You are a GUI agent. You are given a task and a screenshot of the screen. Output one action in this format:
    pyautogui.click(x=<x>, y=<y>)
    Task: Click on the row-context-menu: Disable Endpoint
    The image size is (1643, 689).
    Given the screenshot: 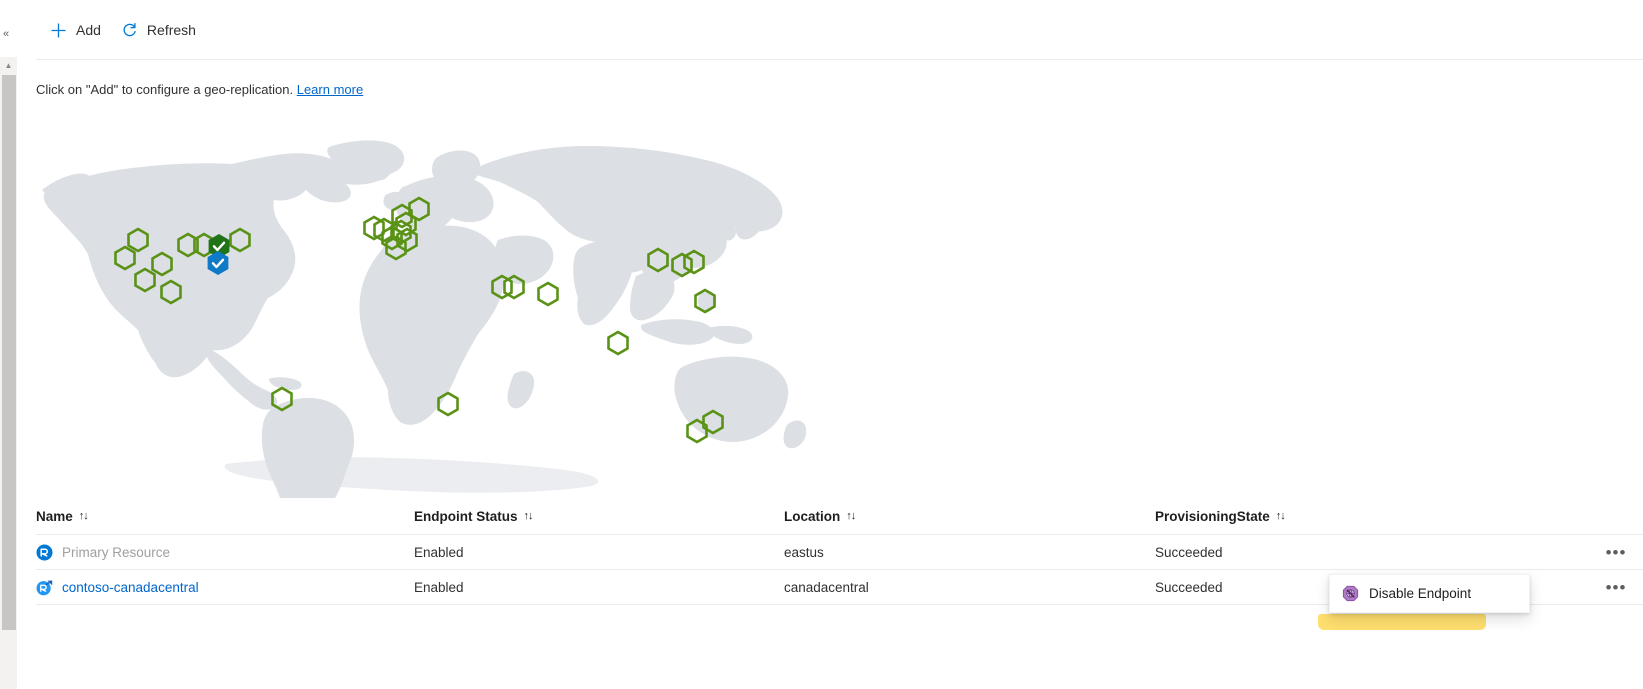 What is the action you would take?
    pyautogui.click(x=1429, y=593)
    